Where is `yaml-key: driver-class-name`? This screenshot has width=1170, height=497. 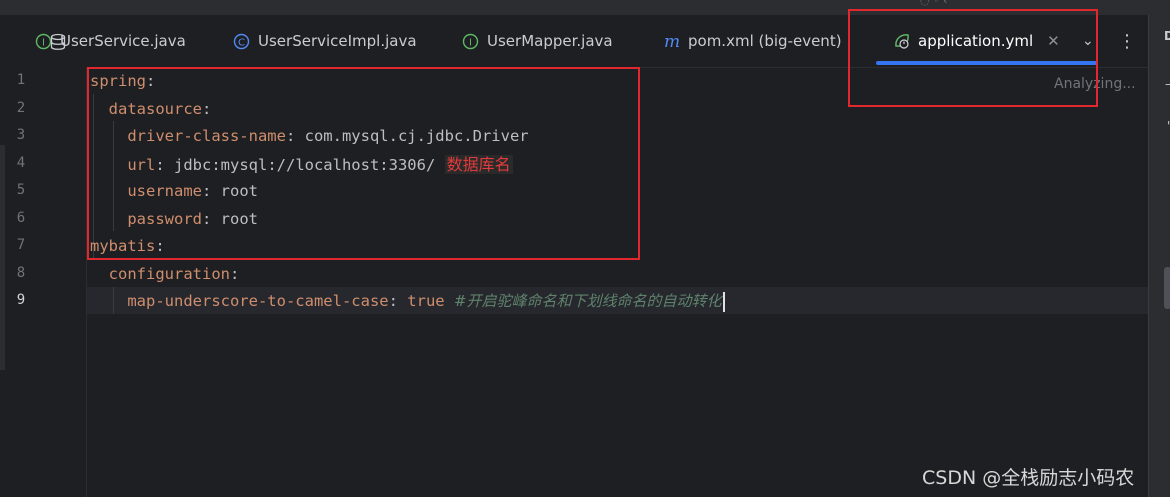
yaml-key: driver-class-name is located at coordinates (206, 136).